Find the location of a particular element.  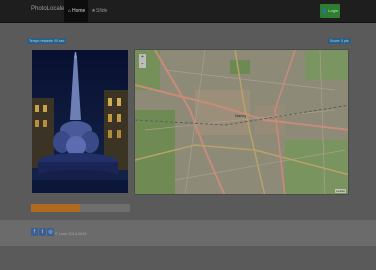

fountain-photo-image is located at coordinates (80, 121).